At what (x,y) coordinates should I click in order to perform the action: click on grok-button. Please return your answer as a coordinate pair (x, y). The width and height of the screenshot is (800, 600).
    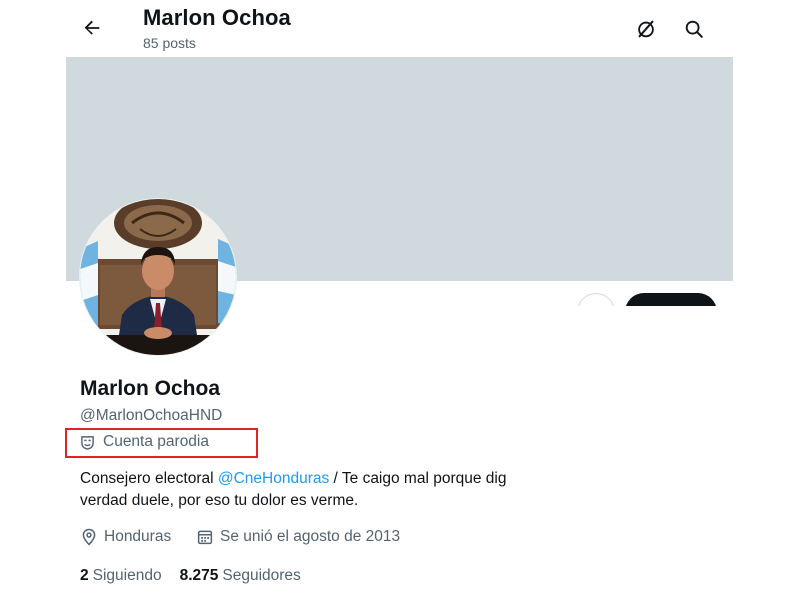
    Looking at the image, I should click on (646, 29).